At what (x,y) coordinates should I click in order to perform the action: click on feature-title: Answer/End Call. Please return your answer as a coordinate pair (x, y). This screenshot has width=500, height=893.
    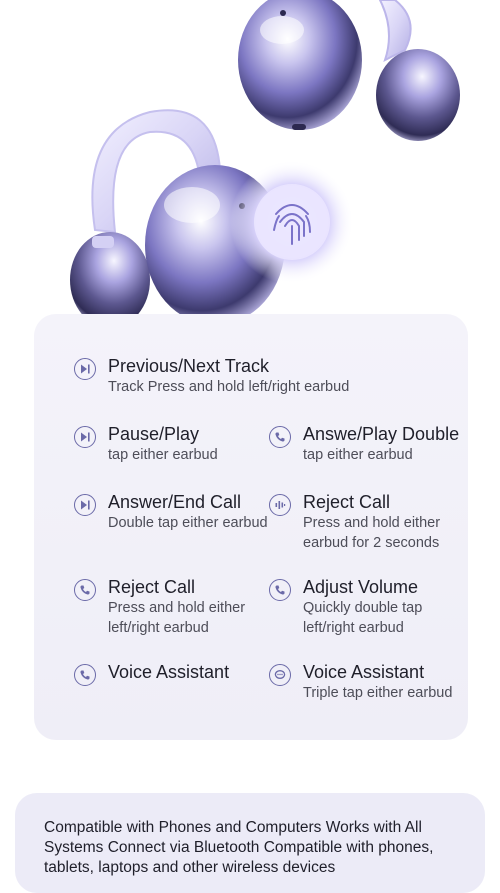
    Looking at the image, I should click on (175, 502).